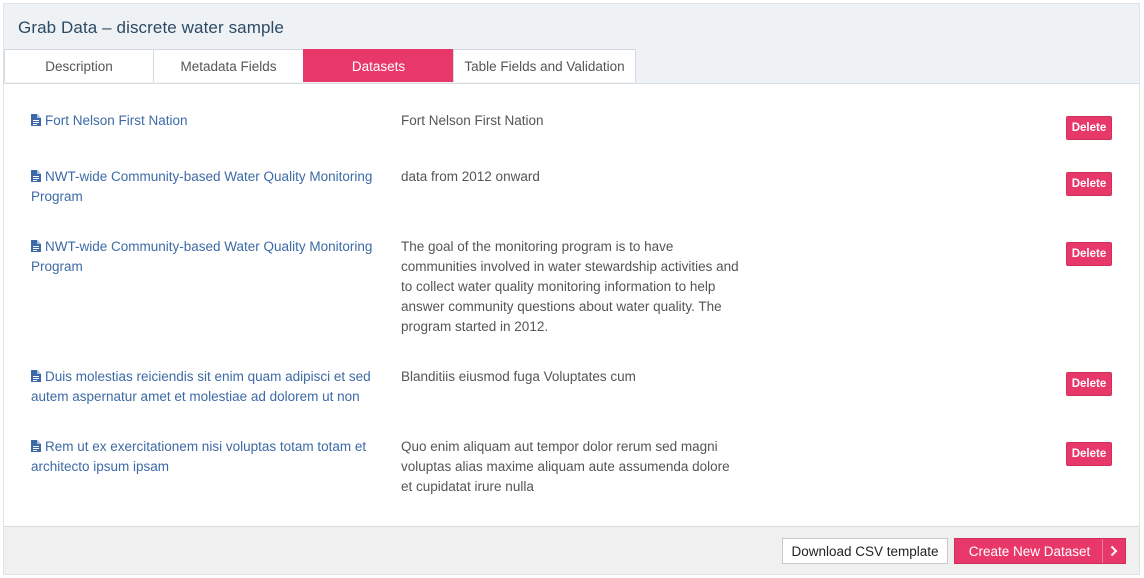 The image size is (1144, 578). I want to click on download-csv-template-button: Download CSV template, so click(865, 551).